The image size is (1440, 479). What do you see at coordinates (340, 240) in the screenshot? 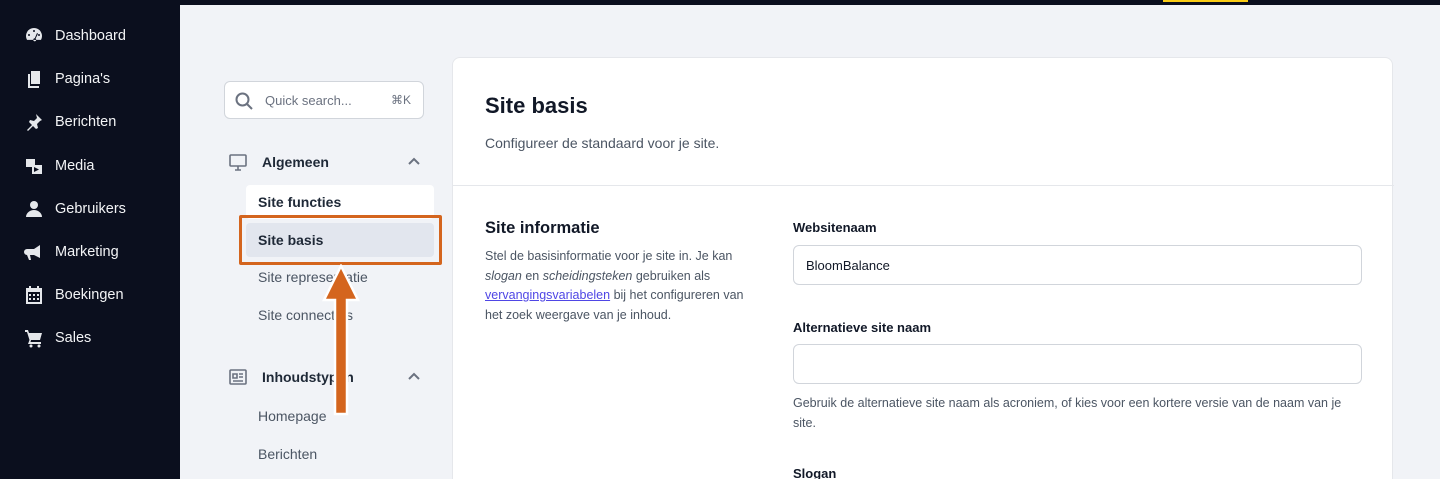
I see `settings-item-site-basics: Site basis` at bounding box center [340, 240].